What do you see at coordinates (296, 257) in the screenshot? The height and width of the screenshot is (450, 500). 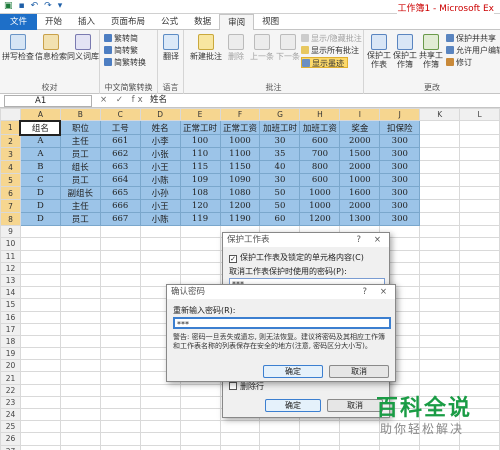 I see `protect-contents-checkbox: ✓ 保护工作表及锁定的单元格内容(C)` at bounding box center [296, 257].